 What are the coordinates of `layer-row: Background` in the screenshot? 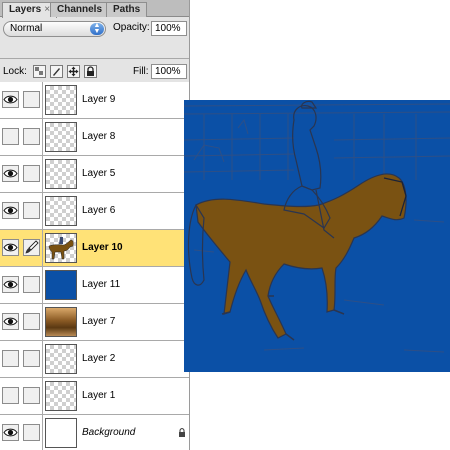 It's located at (94, 432).